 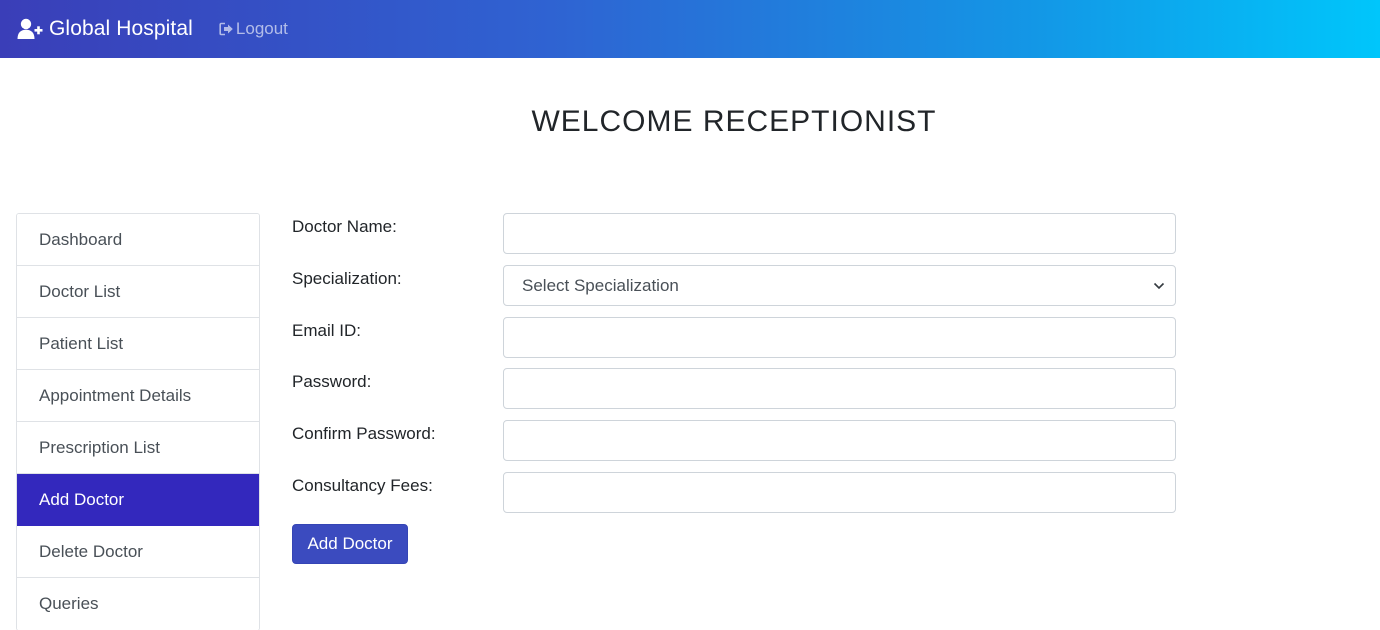 What do you see at coordinates (839, 388) in the screenshot?
I see `password-input` at bounding box center [839, 388].